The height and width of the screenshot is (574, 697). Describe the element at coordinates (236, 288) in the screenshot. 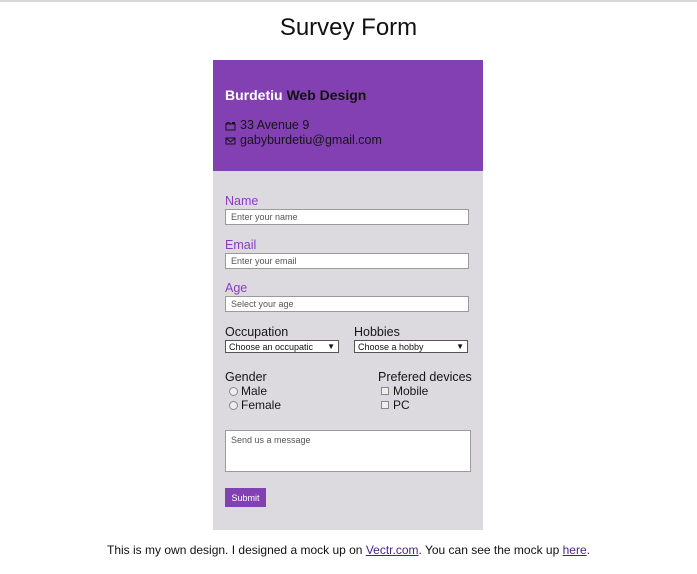

I see `age-label: Age` at that location.